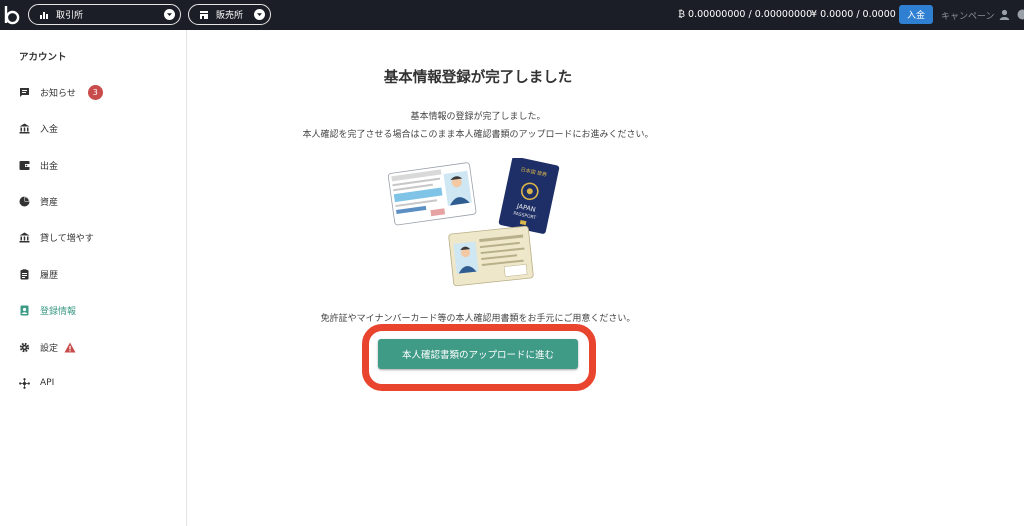  What do you see at coordinates (916, 14) in the screenshot?
I see `deposit-button: 入金` at bounding box center [916, 14].